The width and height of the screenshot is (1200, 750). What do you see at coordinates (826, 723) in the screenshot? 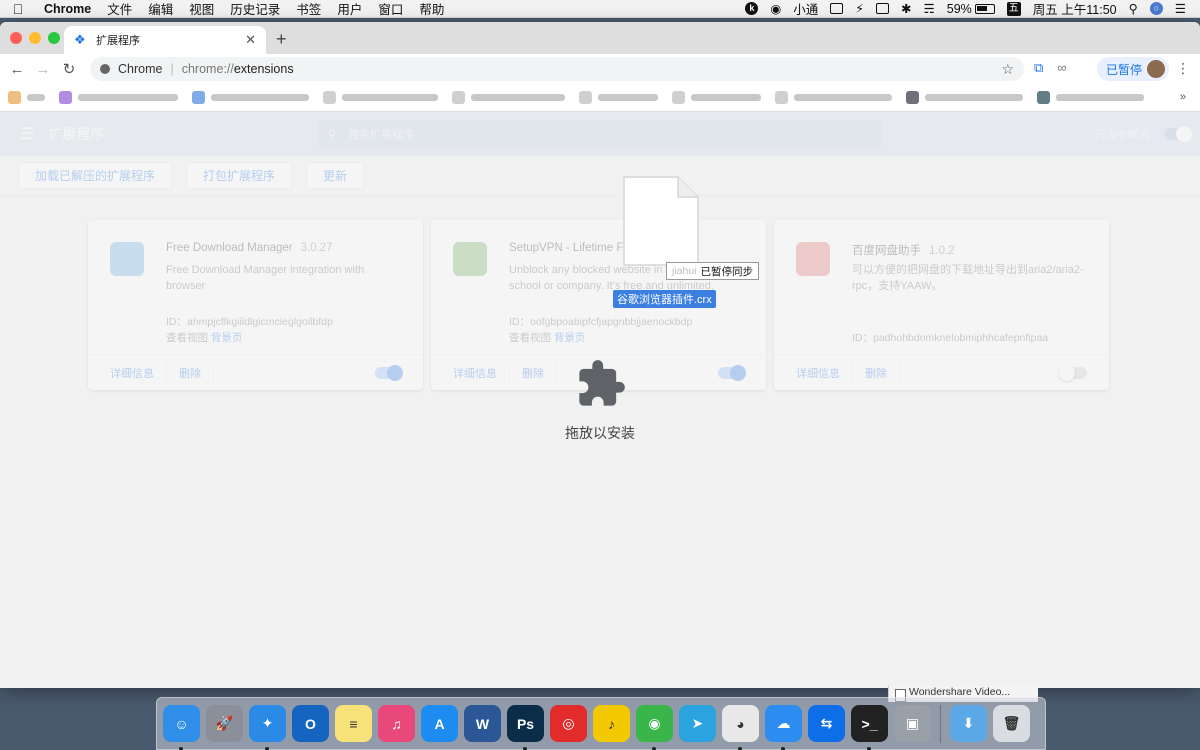
I see `teamviewer-dock-icon: ⇆` at bounding box center [826, 723].